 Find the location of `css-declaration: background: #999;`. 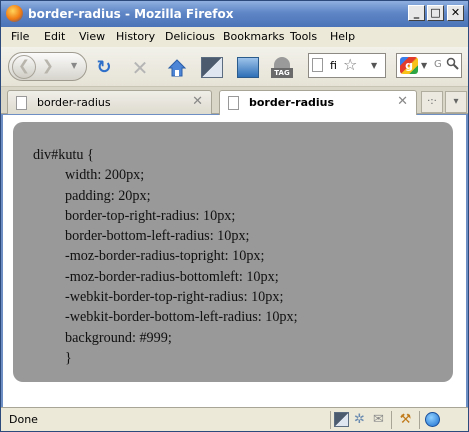

css-declaration: background: #999; is located at coordinates (118, 337).